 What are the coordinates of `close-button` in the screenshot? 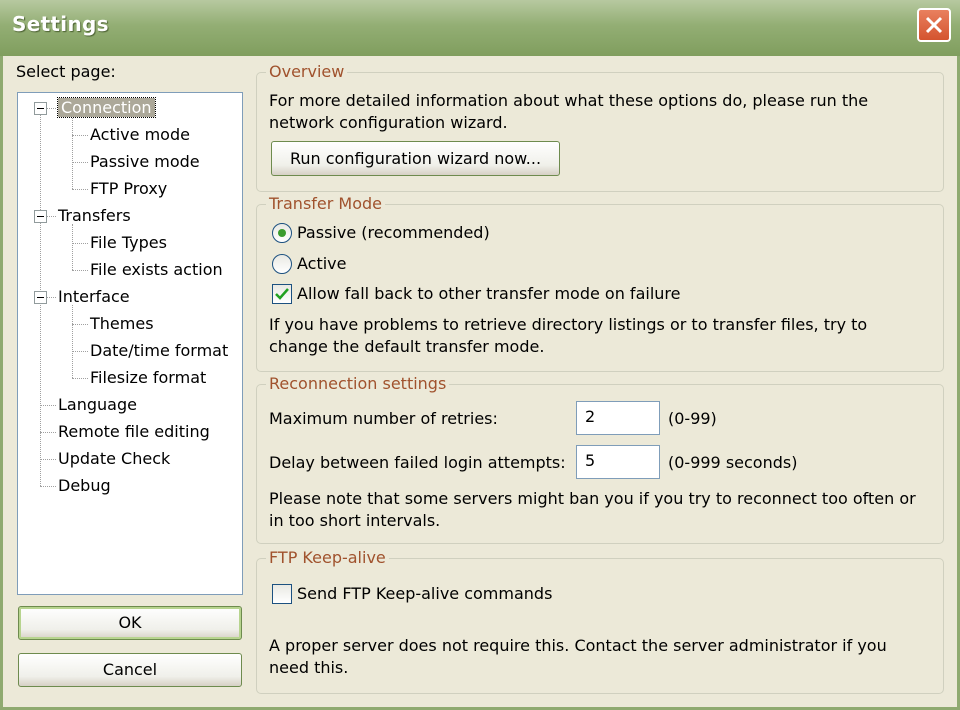 It's located at (934, 25).